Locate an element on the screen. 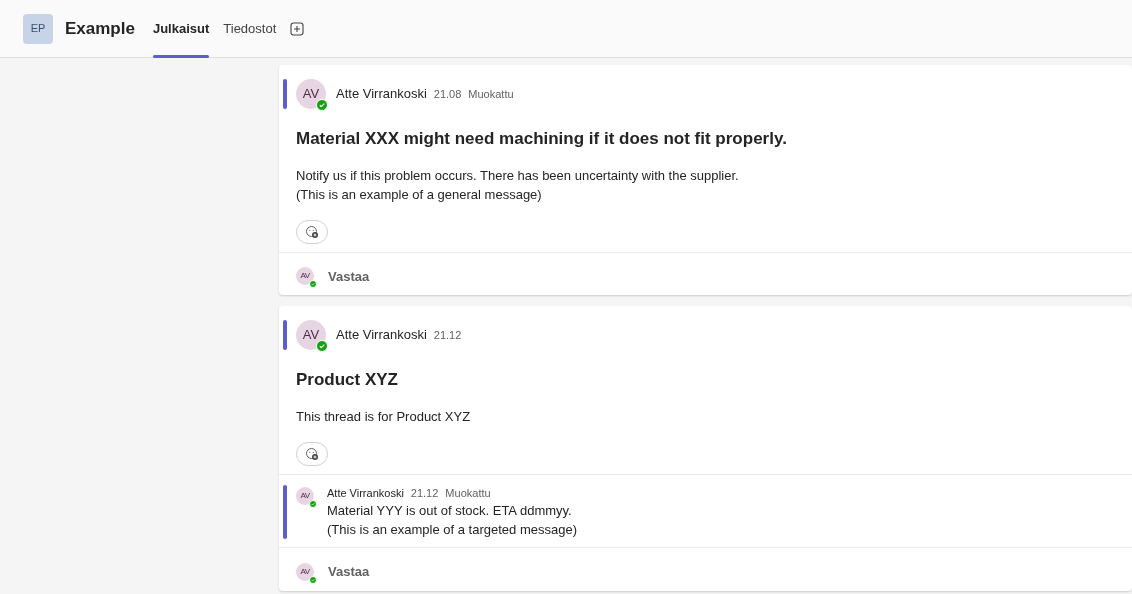 This screenshot has width=1132, height=594. message-text: This thread is for Product XYZ is located at coordinates (384, 416).